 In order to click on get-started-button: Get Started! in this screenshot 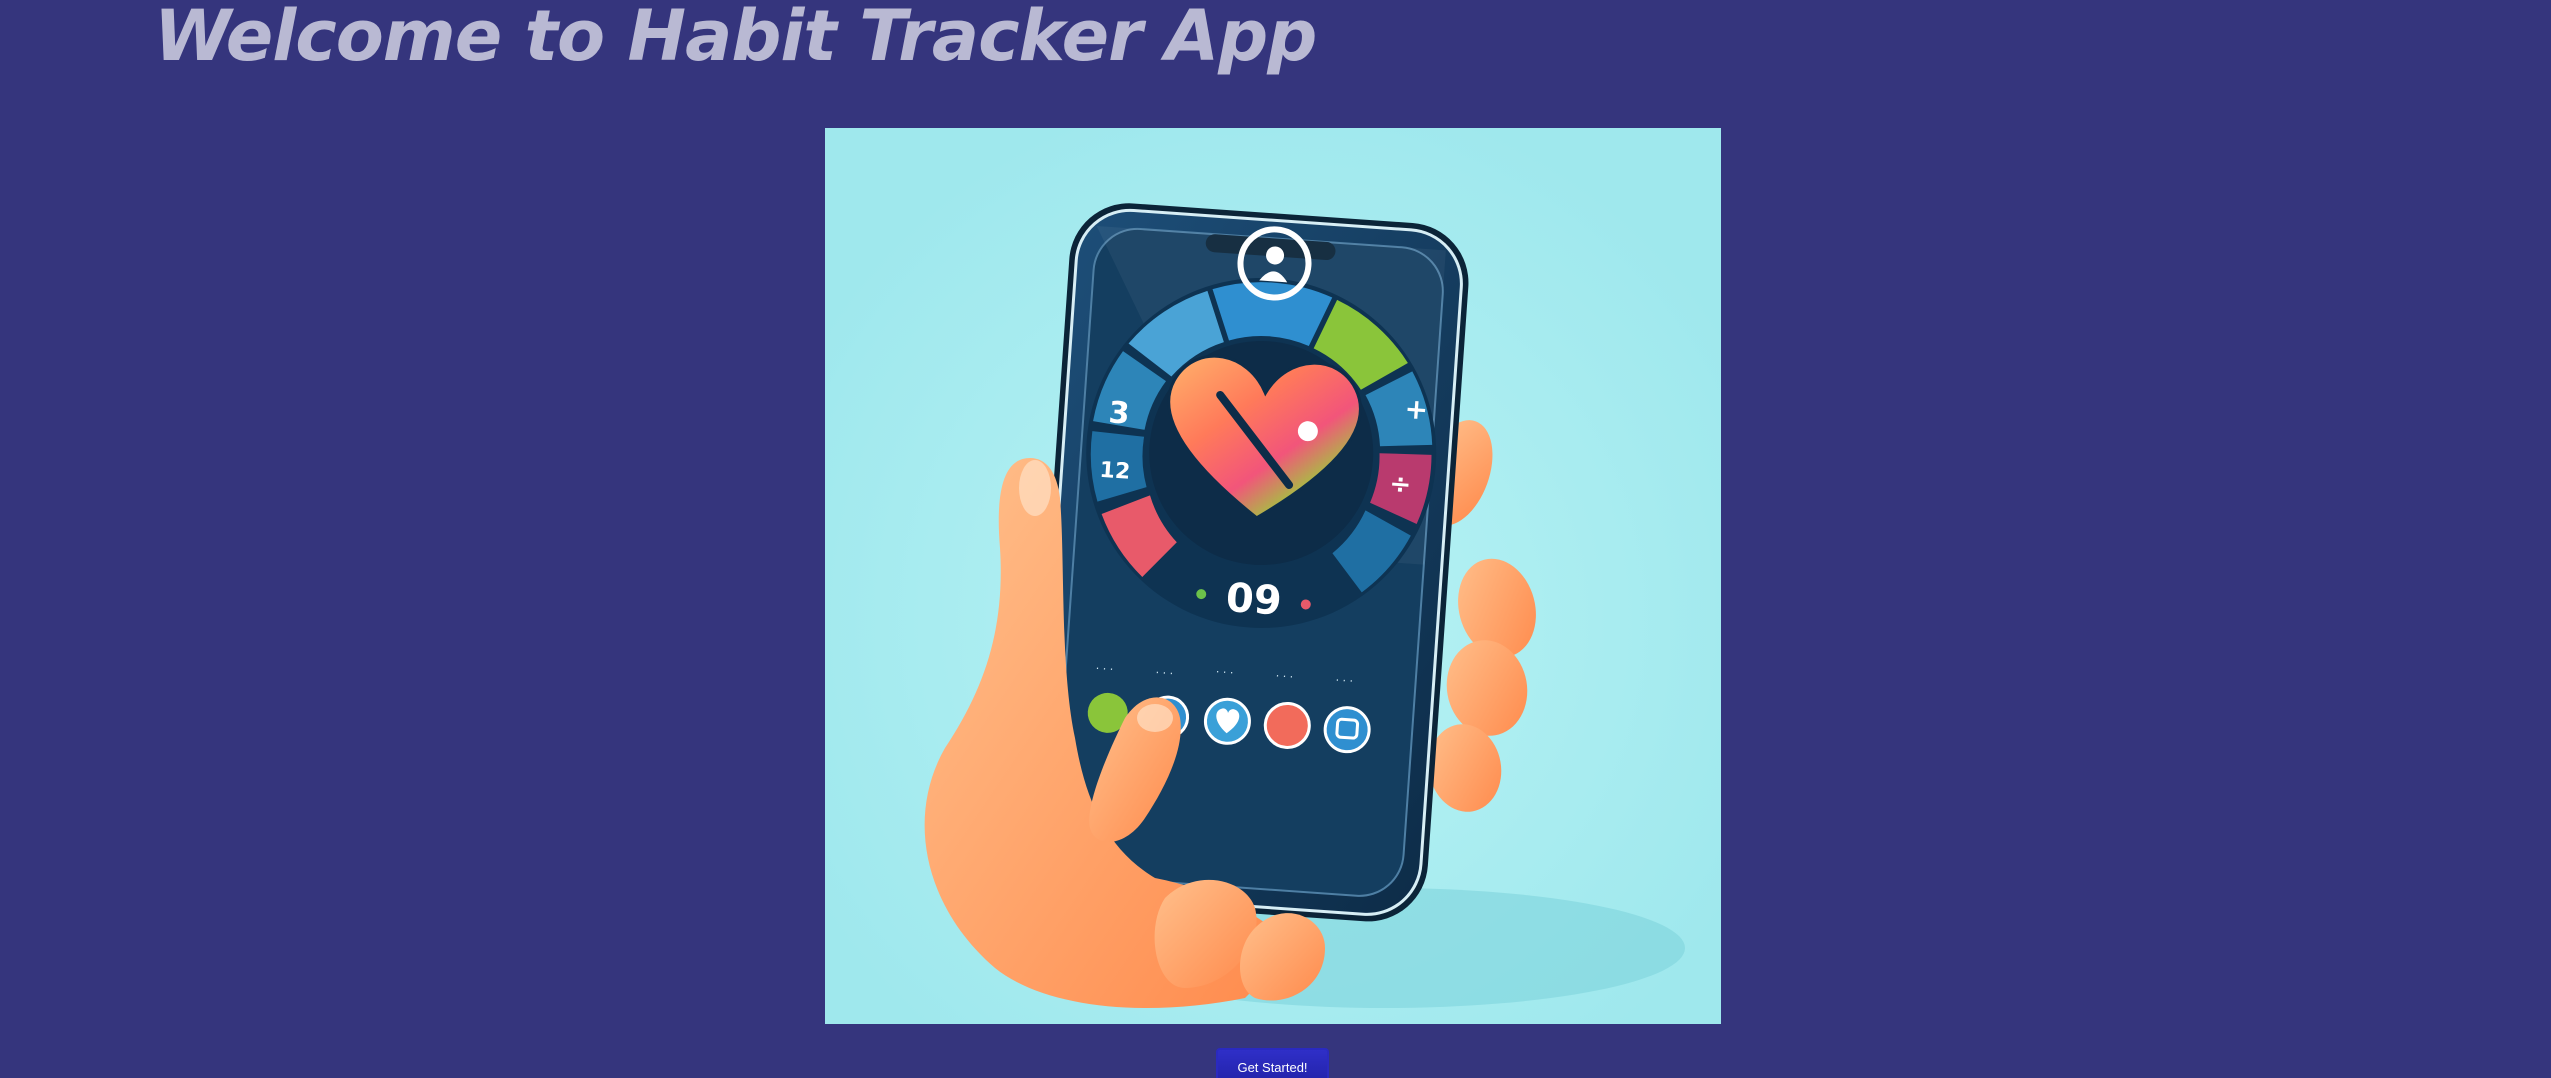, I will do `click(1272, 1063)`.